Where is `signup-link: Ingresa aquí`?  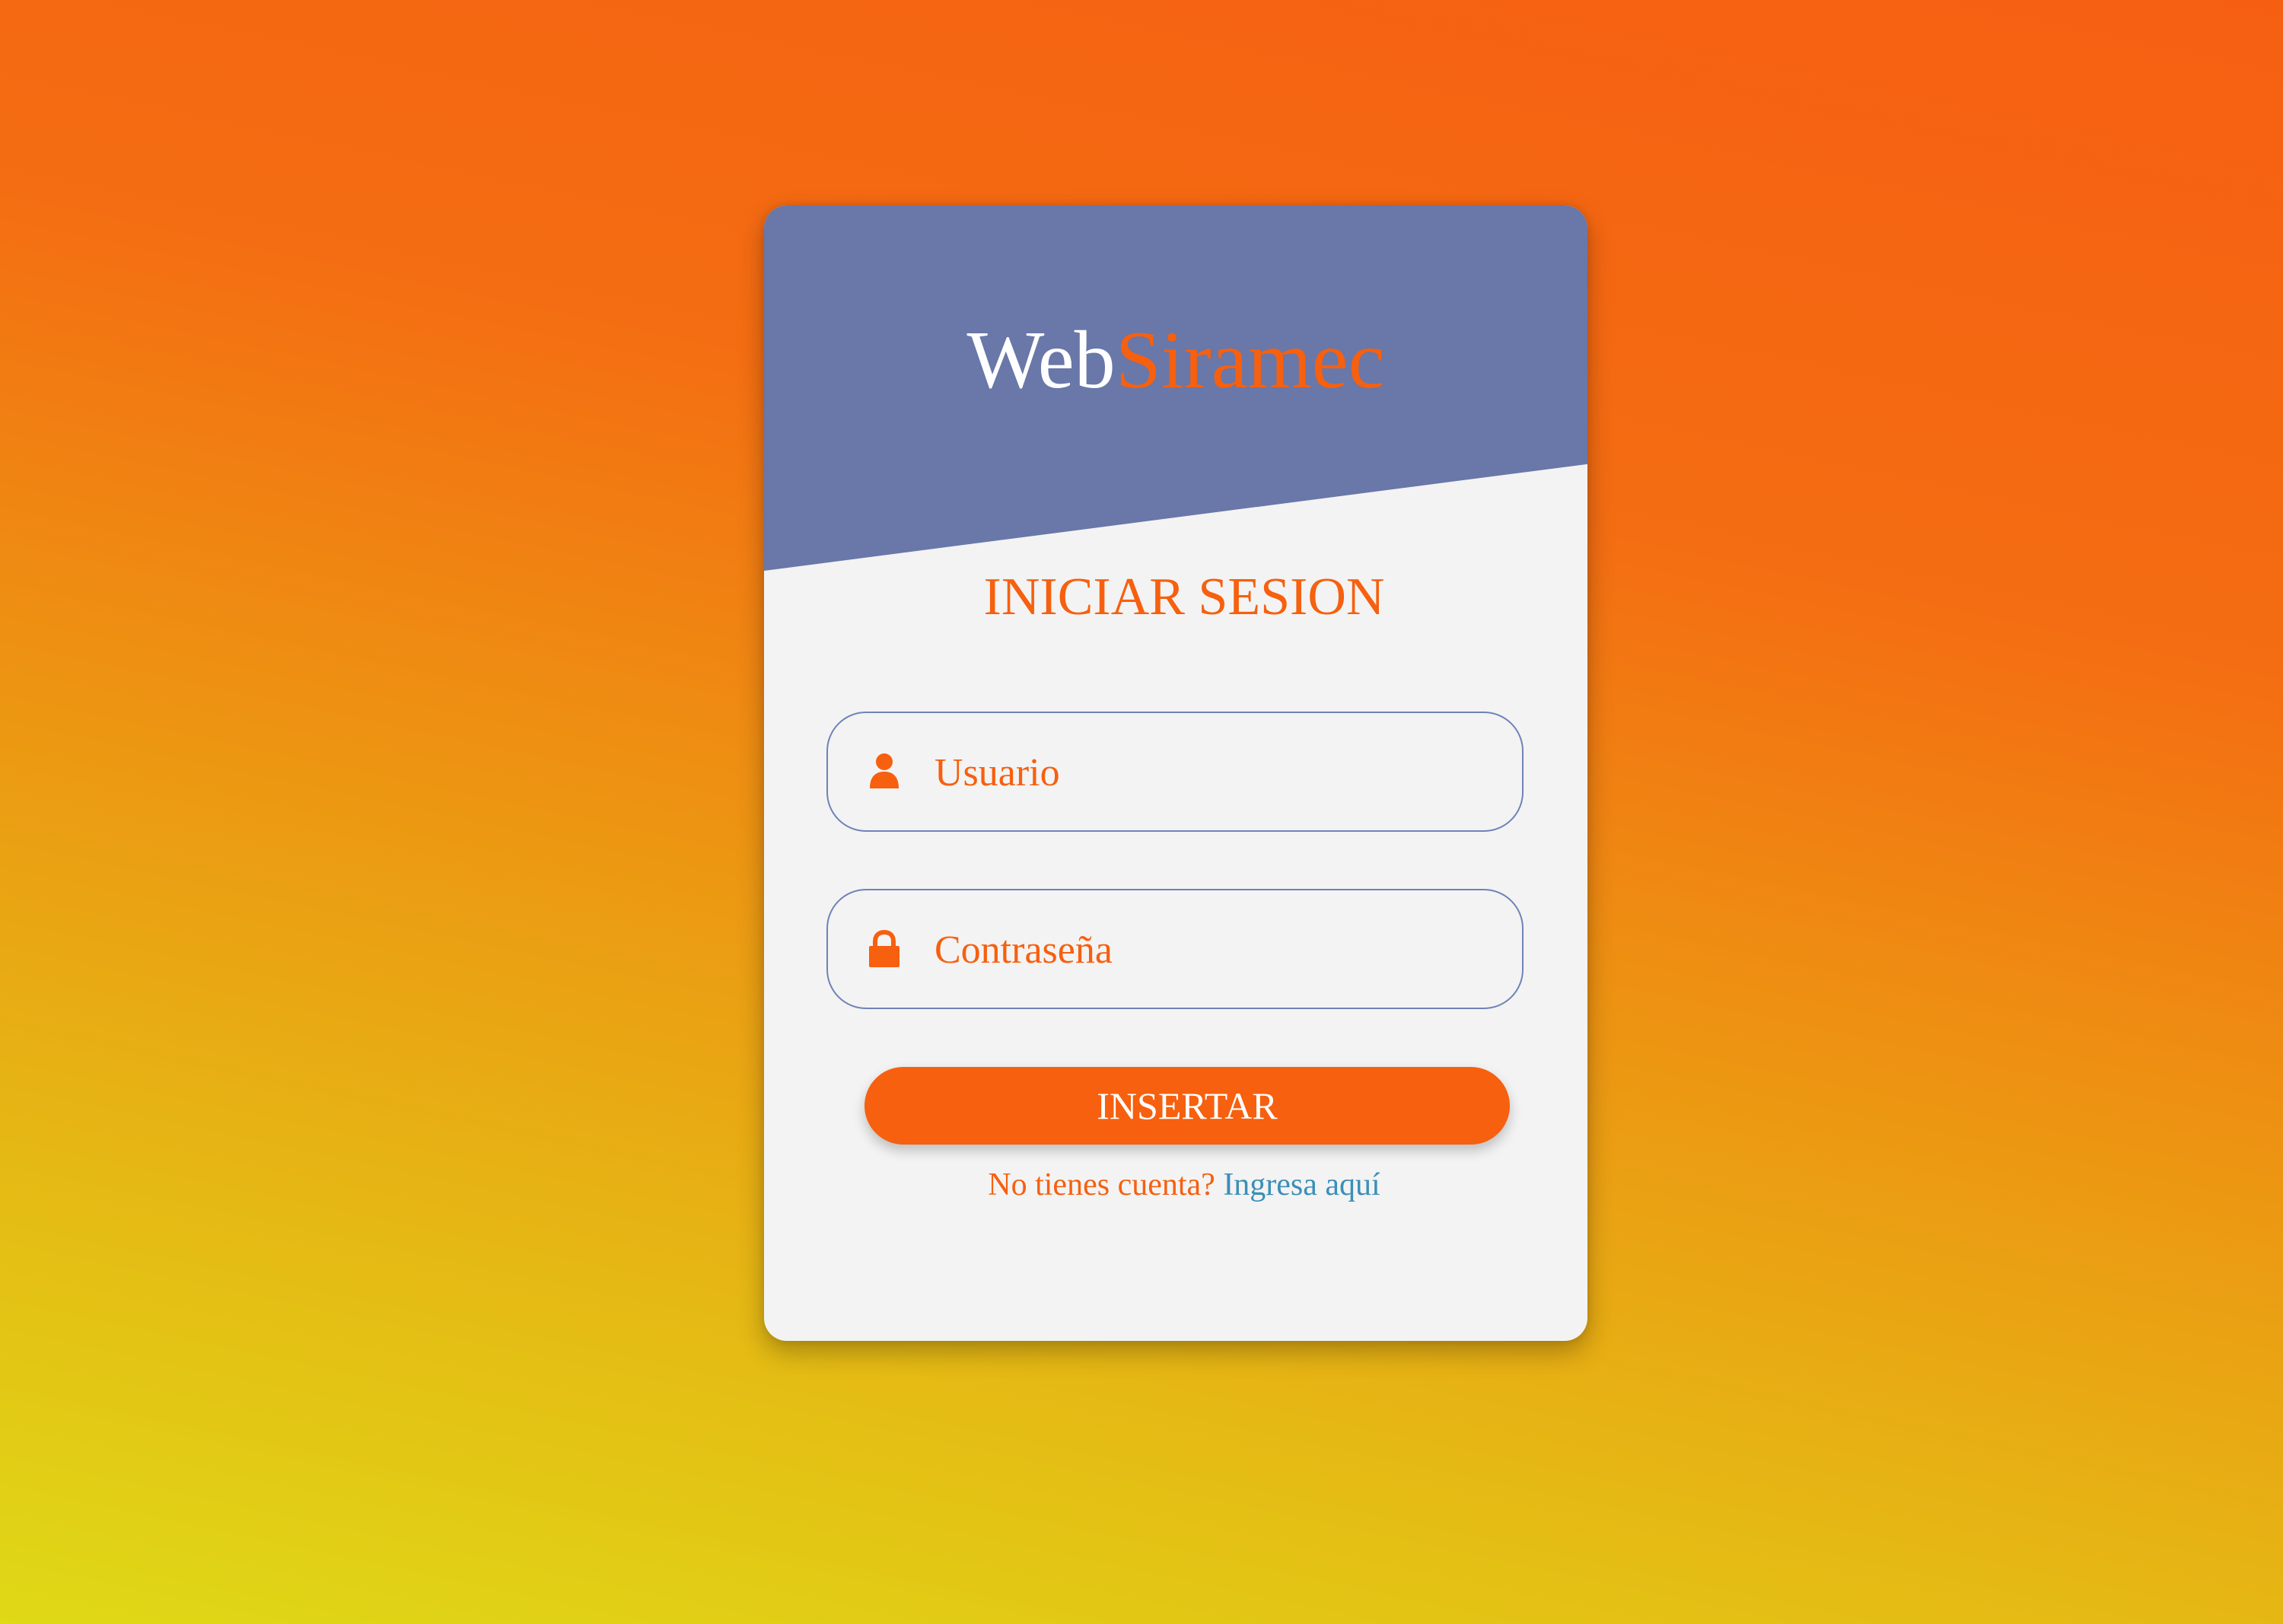 signup-link: Ingresa aquí is located at coordinates (1301, 1184).